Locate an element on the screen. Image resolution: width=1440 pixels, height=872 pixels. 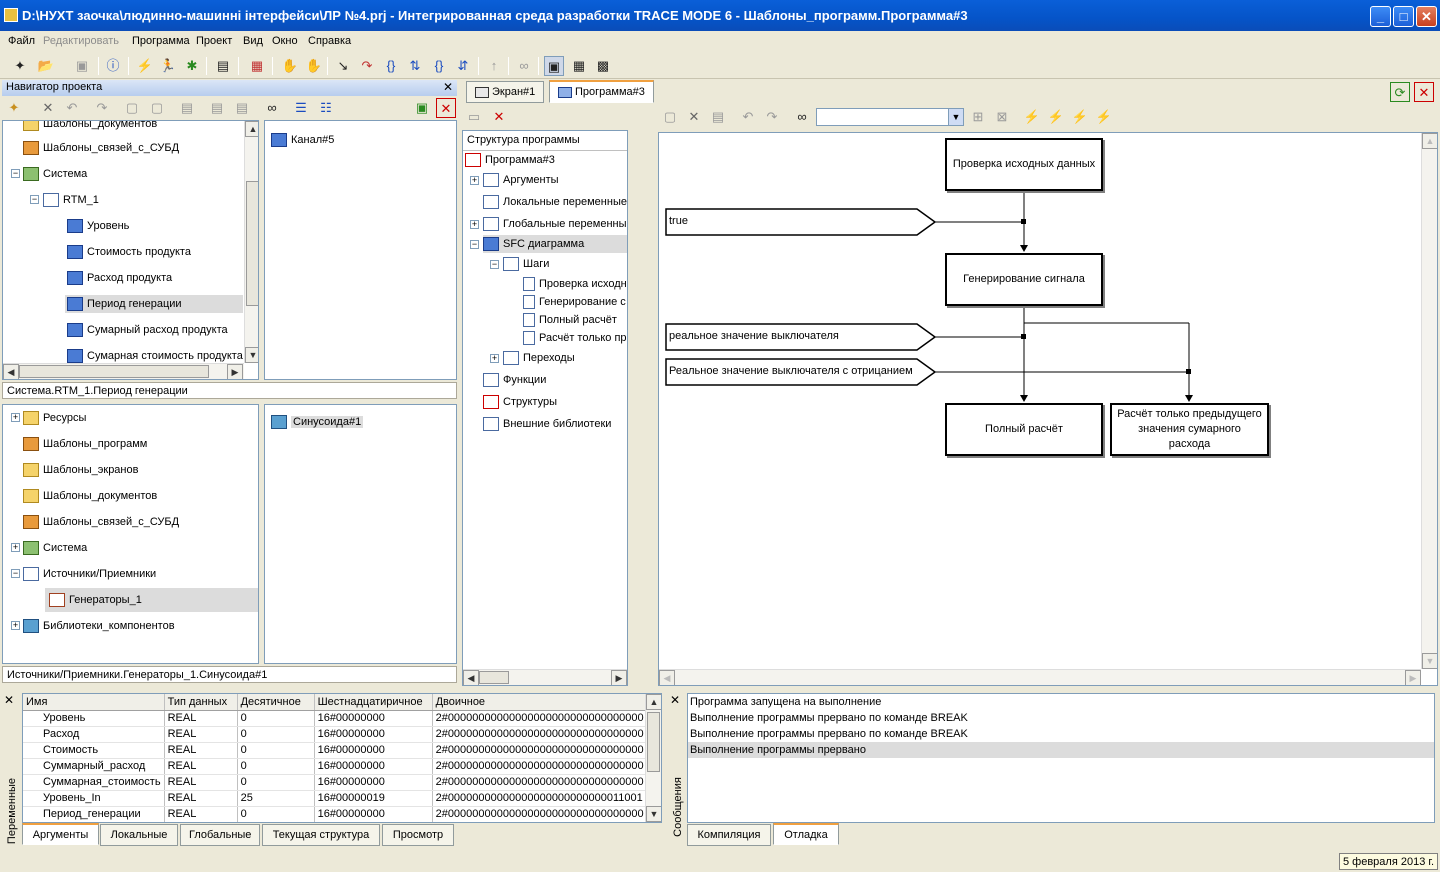
tab-program: Программа#3 is located at coordinates (601, 91).